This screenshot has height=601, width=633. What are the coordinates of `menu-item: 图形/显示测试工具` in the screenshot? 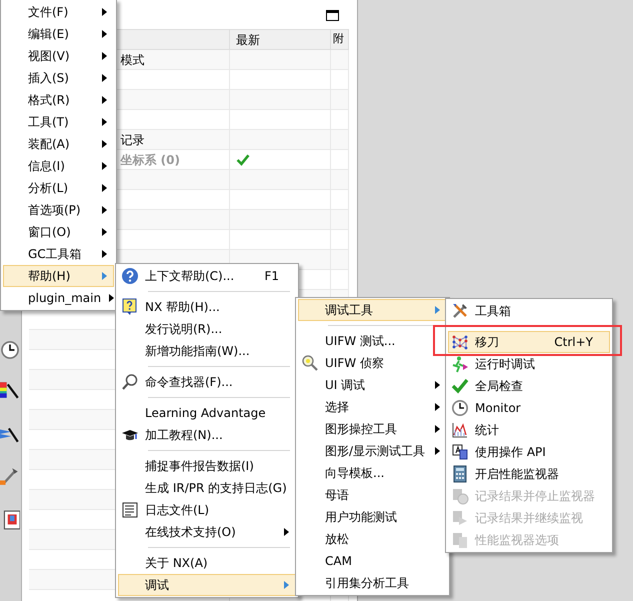 It's located at (372, 451).